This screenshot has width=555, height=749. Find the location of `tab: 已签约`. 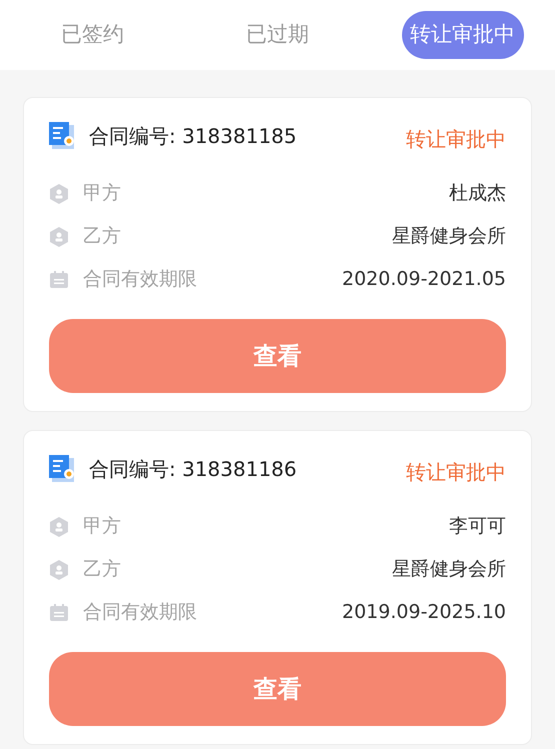

tab: 已签约 is located at coordinates (92, 35).